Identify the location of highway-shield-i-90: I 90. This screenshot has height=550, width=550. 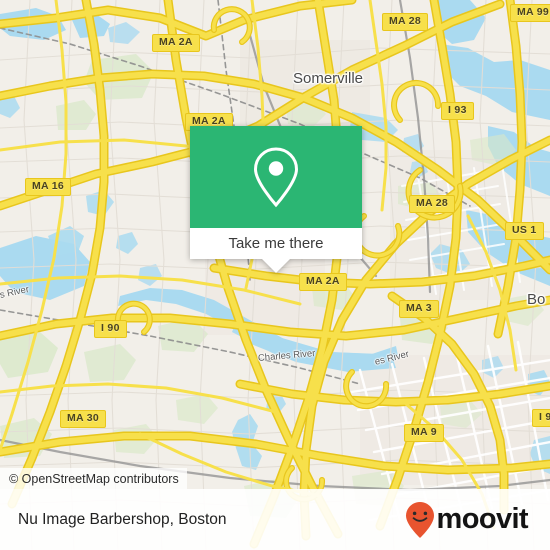
(110, 329).